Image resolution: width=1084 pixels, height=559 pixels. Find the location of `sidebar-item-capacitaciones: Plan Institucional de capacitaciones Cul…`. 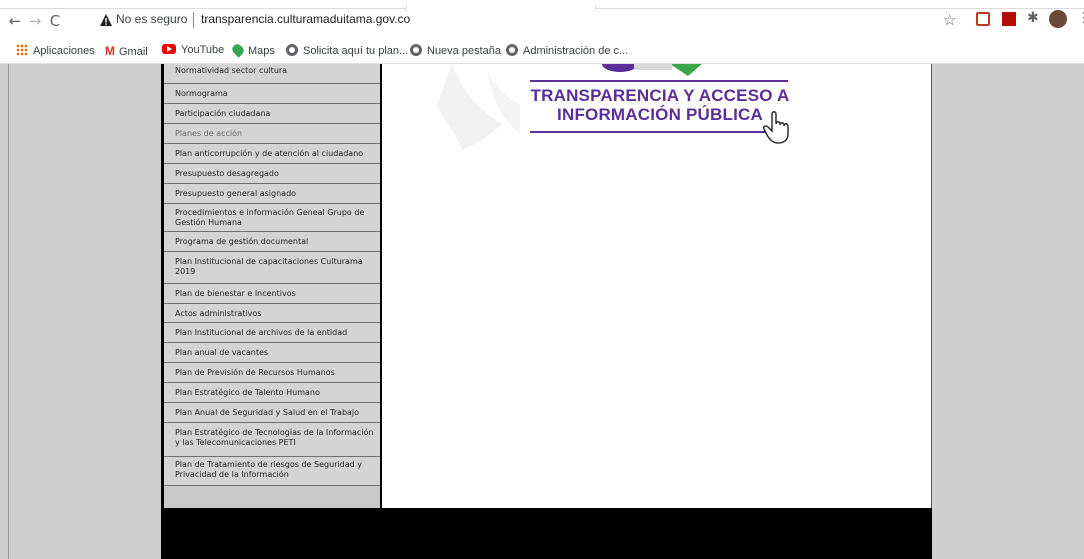

sidebar-item-capacitaciones: Plan Institucional de capacitaciones Cul… is located at coordinates (272, 268).